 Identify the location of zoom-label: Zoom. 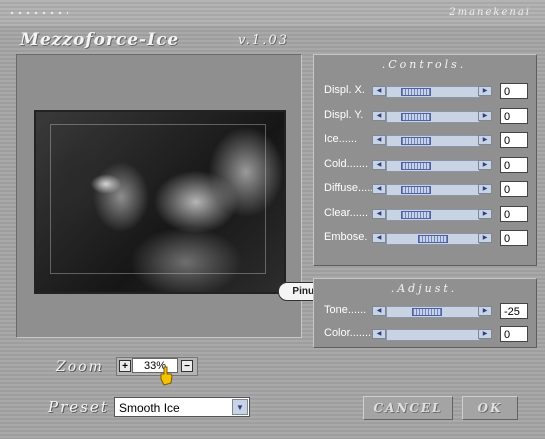
(80, 367).